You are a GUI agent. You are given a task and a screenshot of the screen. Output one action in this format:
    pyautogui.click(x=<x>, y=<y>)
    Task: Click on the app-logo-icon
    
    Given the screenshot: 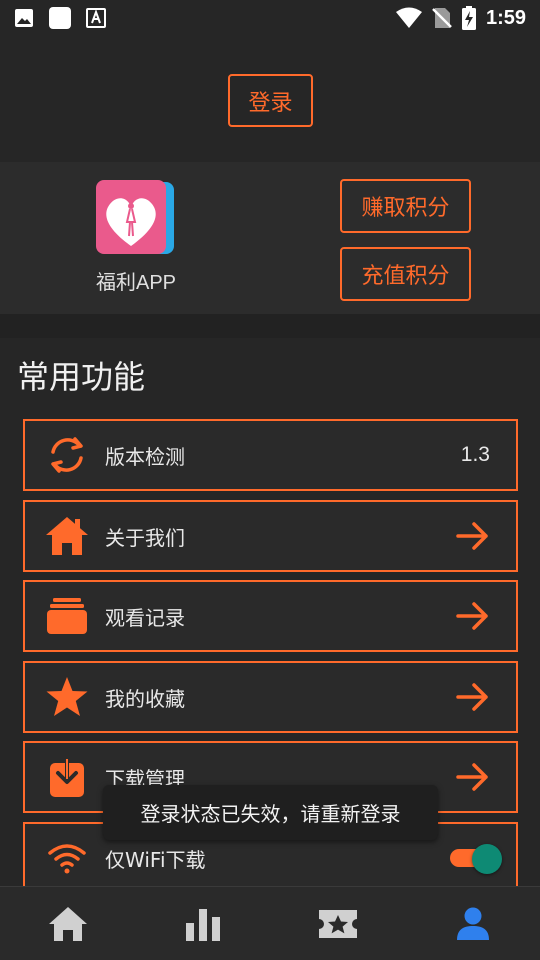 What is the action you would take?
    pyautogui.click(x=135, y=218)
    